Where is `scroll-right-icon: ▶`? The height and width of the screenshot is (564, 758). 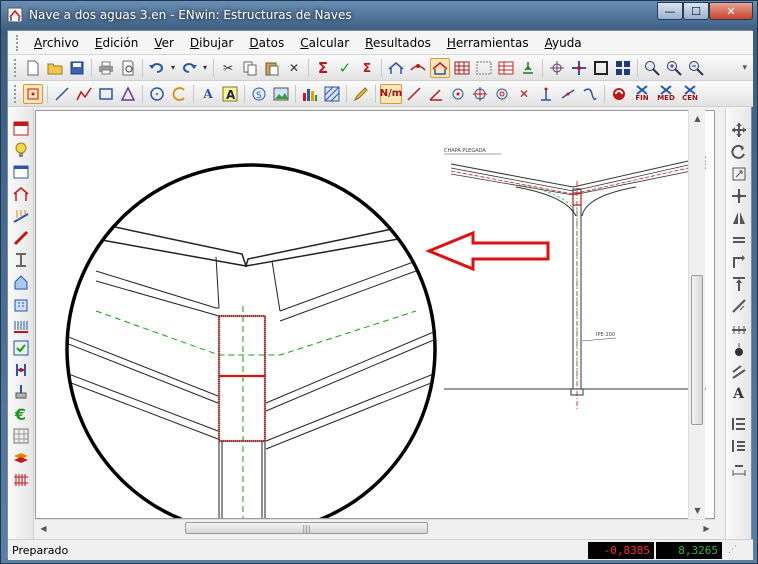
scroll-right-icon: ▶ is located at coordinates (706, 528).